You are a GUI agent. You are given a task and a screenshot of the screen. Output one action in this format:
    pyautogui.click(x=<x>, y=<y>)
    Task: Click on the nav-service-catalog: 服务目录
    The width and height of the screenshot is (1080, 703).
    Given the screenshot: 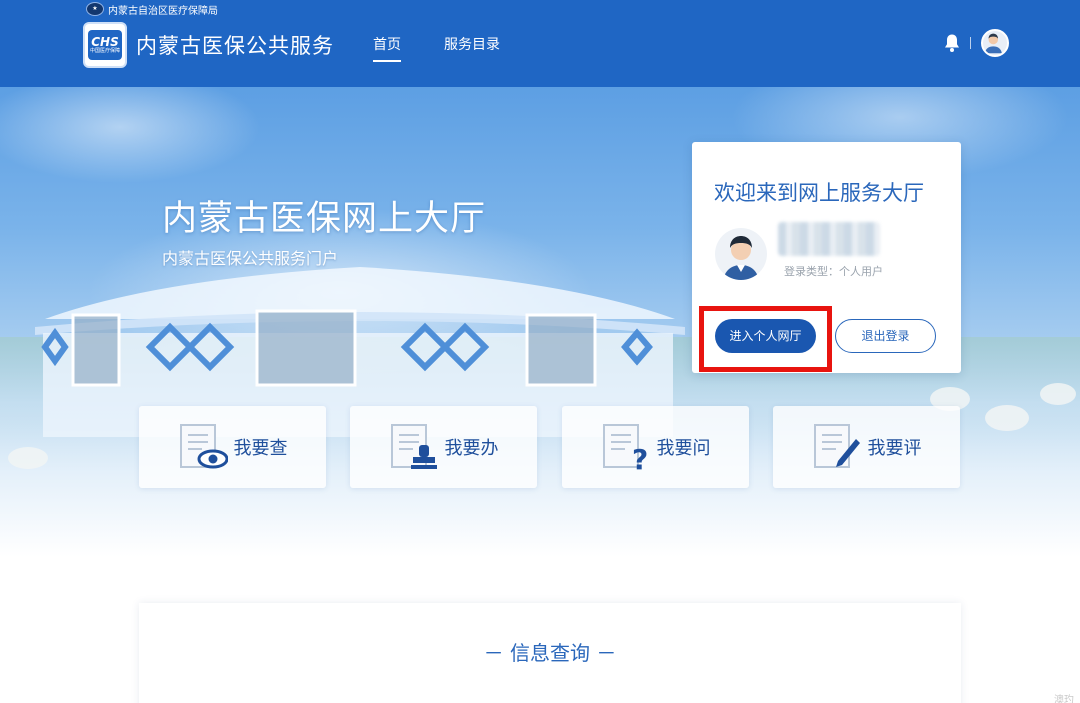 What is the action you would take?
    pyautogui.click(x=472, y=44)
    